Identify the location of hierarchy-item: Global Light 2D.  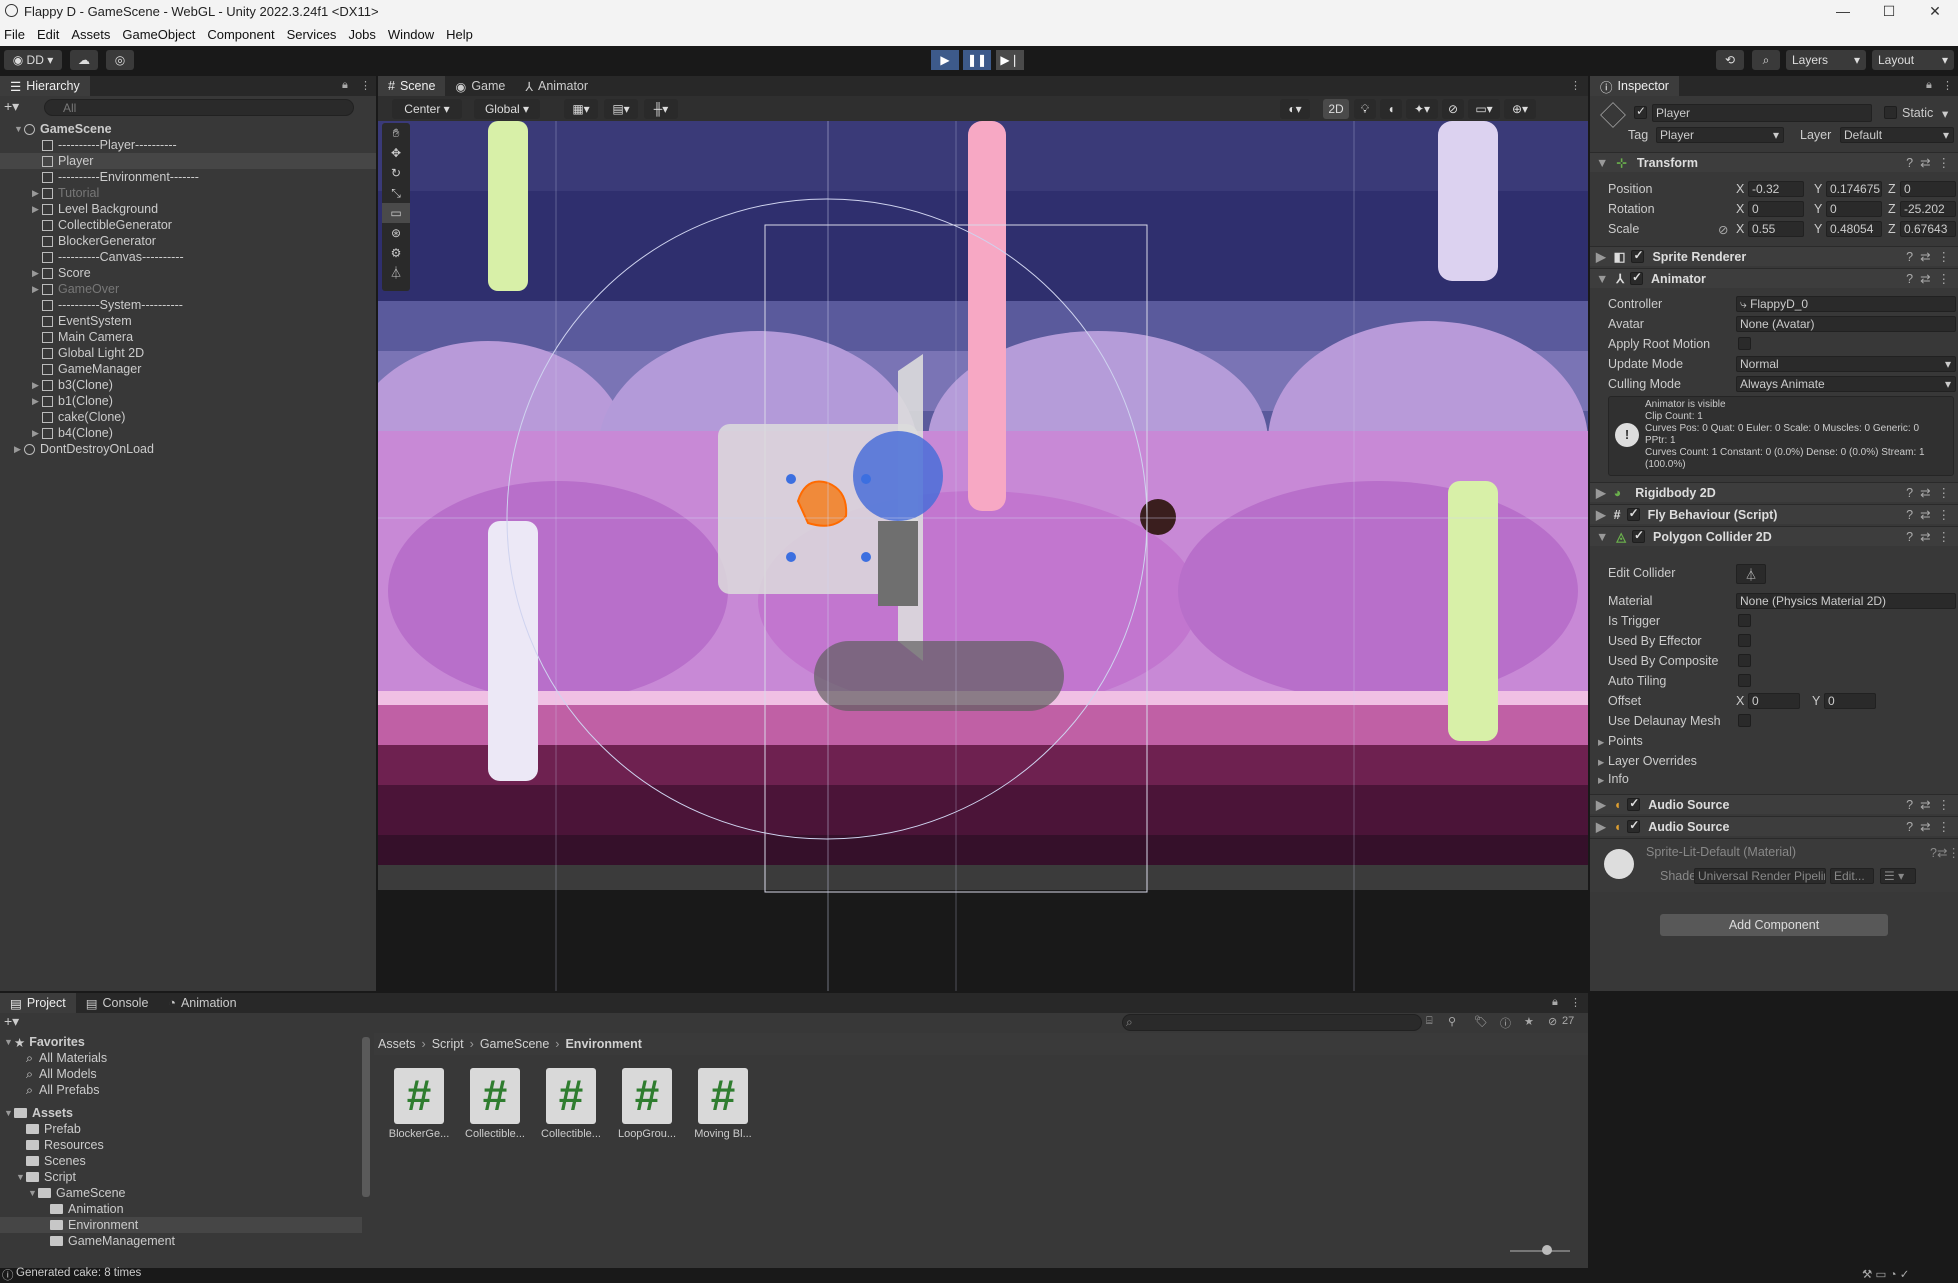
(188, 353).